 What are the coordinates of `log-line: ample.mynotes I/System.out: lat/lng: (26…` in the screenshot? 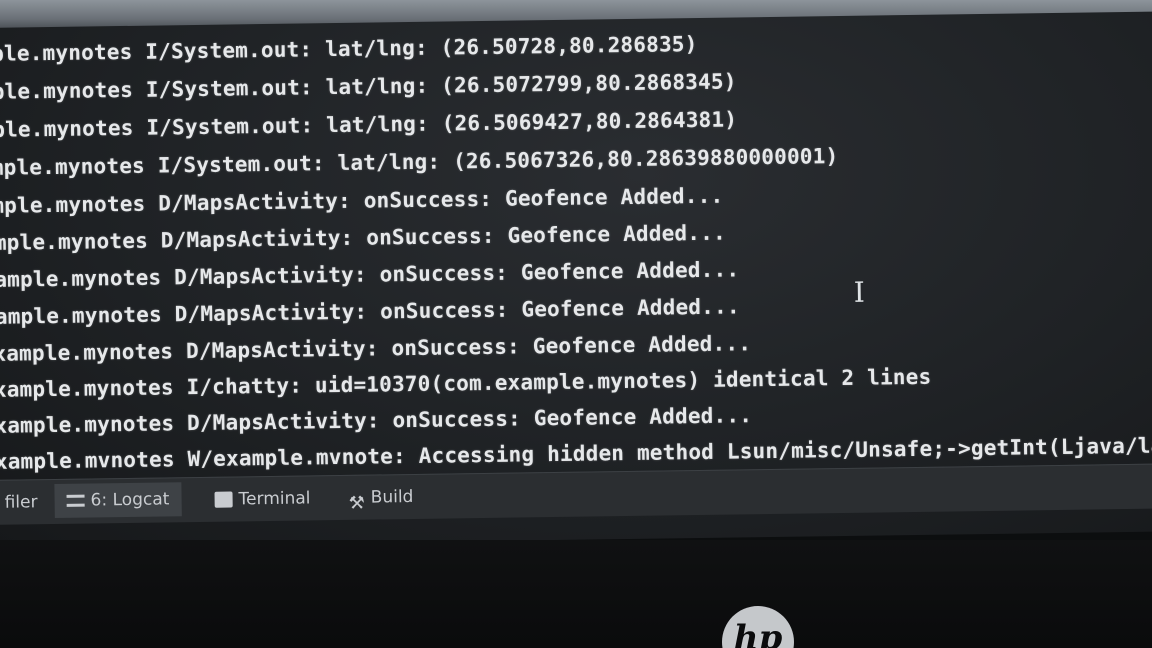 It's located at (419, 162).